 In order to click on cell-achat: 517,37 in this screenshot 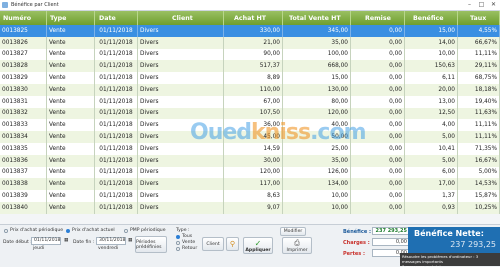, I will do `click(253, 66)`.